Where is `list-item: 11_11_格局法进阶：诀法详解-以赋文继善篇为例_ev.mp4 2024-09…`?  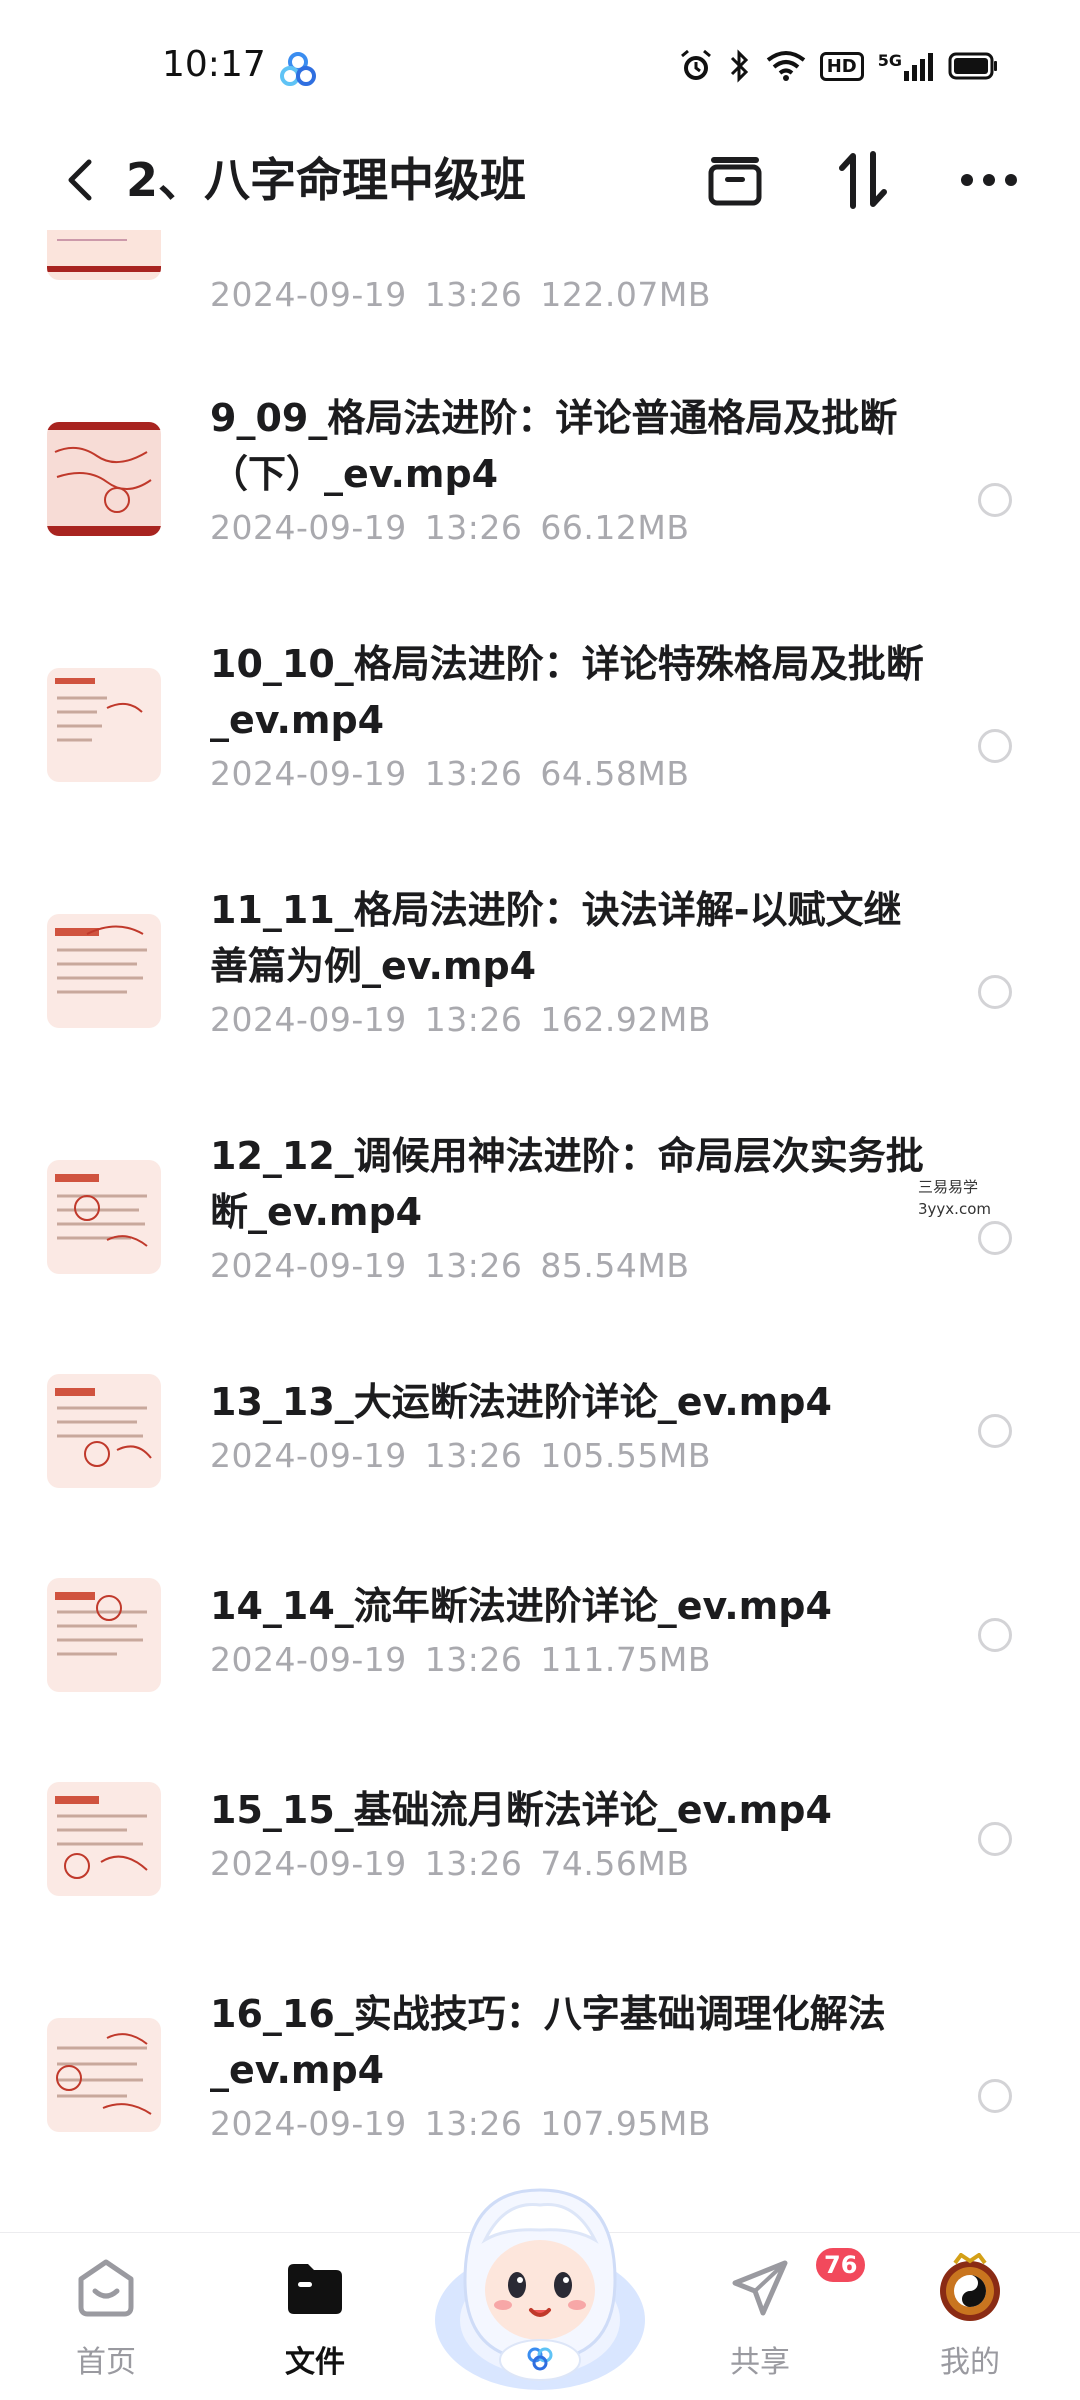
list-item: 11_11_格局法进阶：诀法详解-以赋文继善篇为例_ev.mp4 2024-09… is located at coordinates (540, 992).